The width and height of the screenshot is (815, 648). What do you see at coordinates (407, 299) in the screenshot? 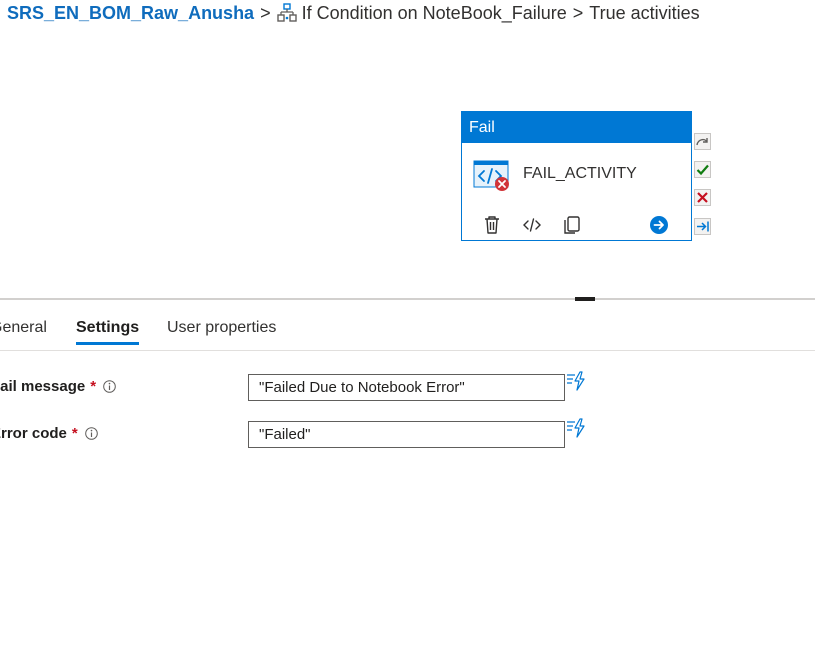
I see `panel-splitter` at bounding box center [407, 299].